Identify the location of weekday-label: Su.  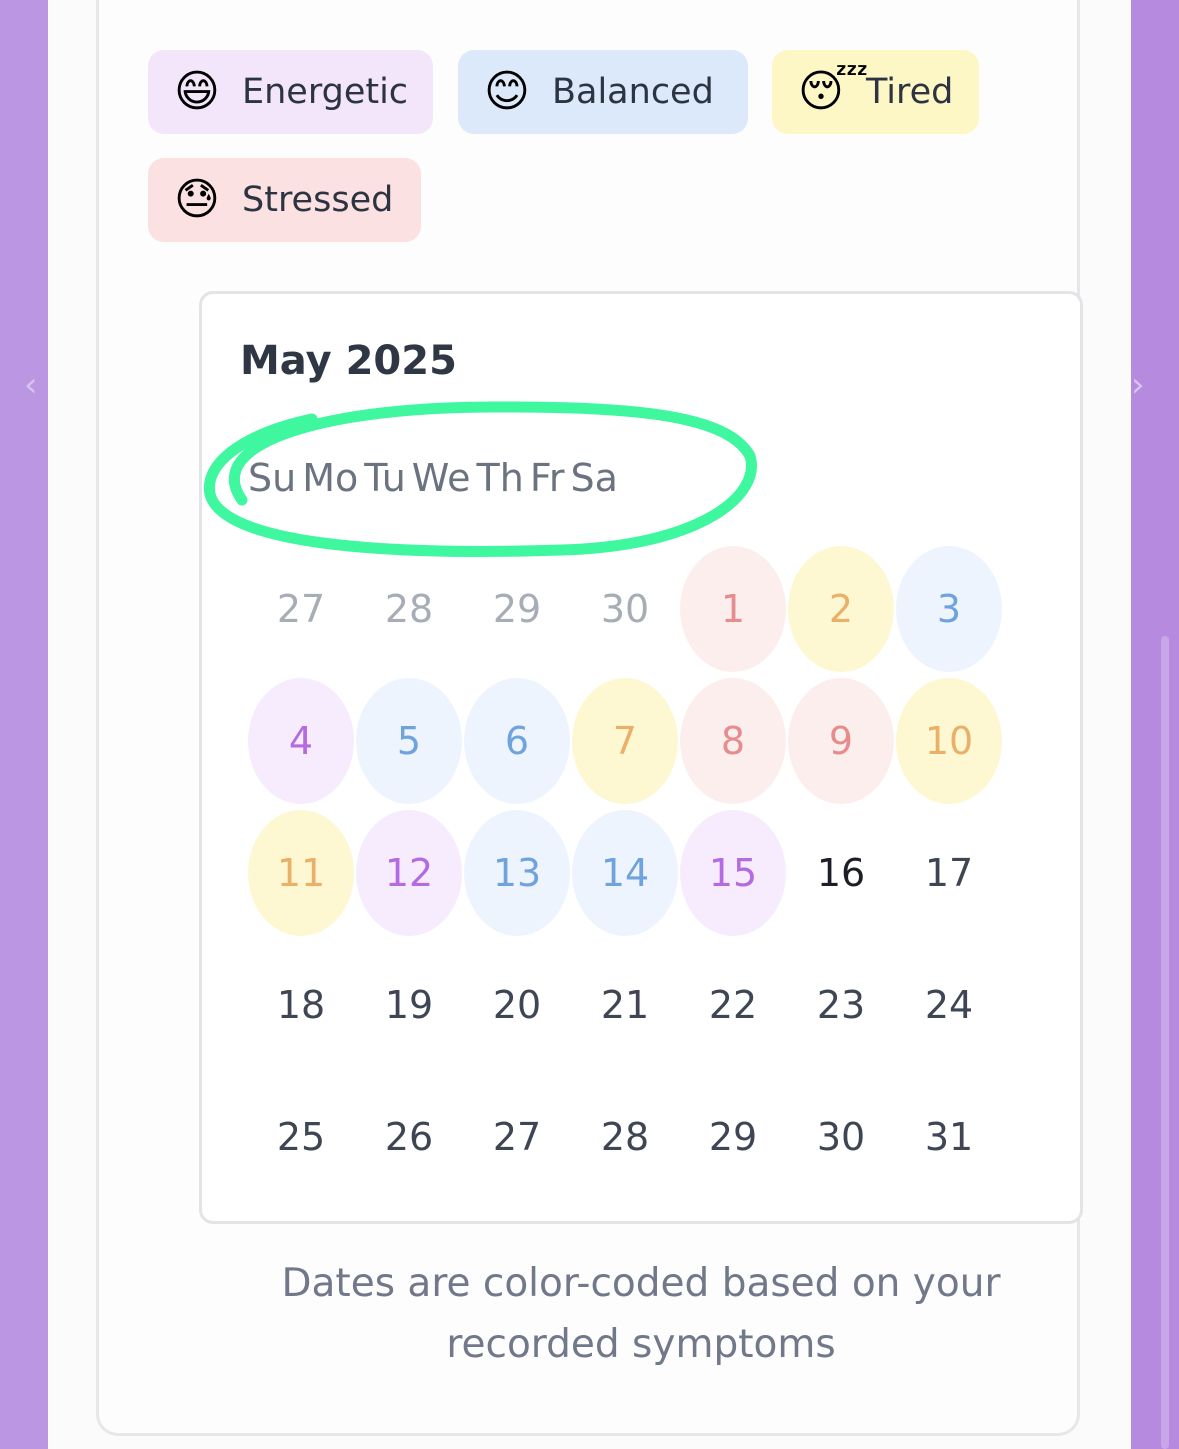
(272, 478).